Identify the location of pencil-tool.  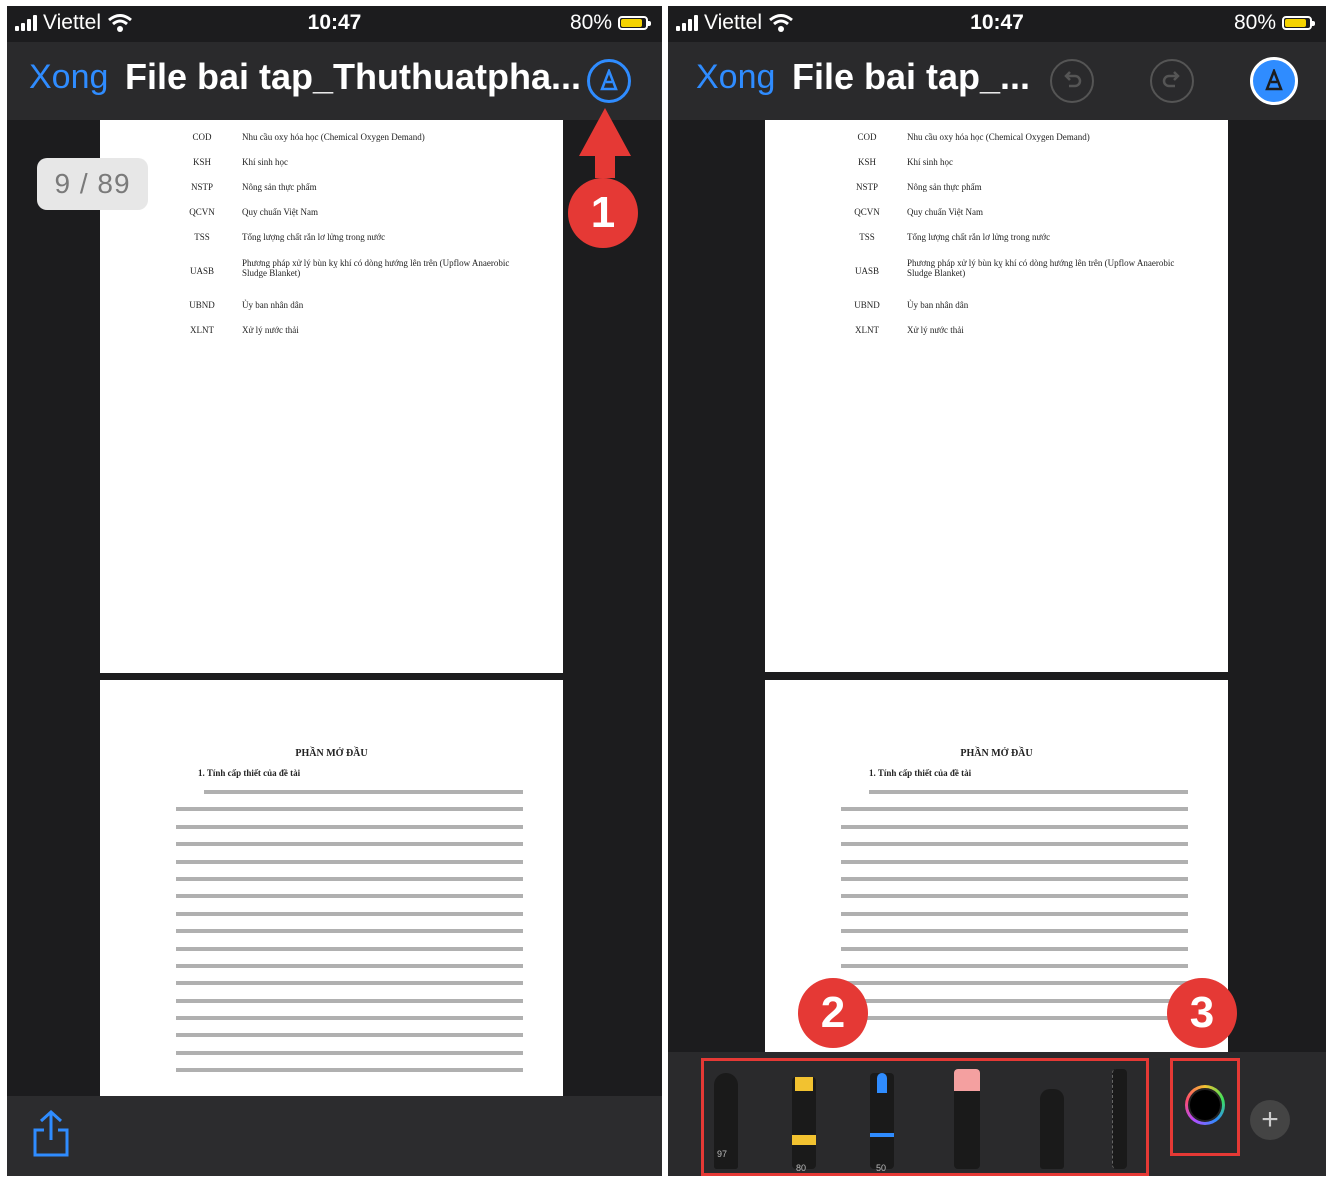
(882, 1121).